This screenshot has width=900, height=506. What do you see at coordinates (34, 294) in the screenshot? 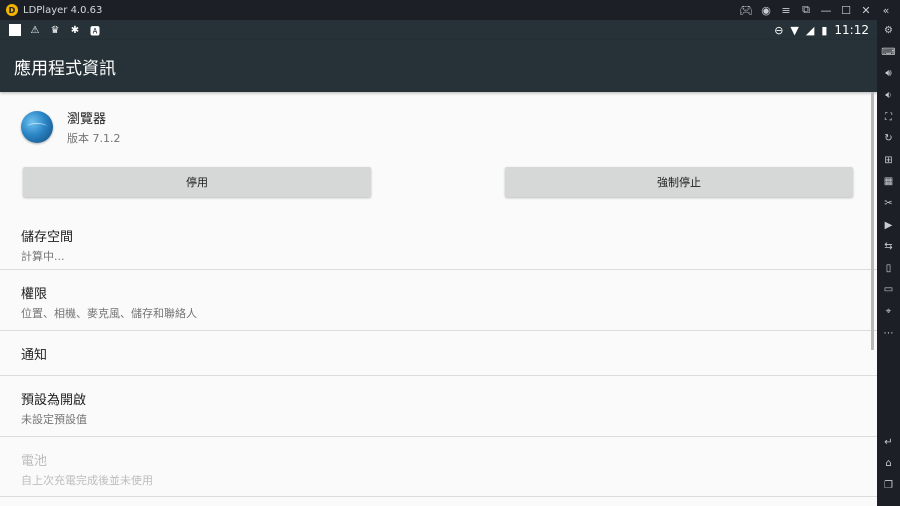
I see `row-title: 權限` at bounding box center [34, 294].